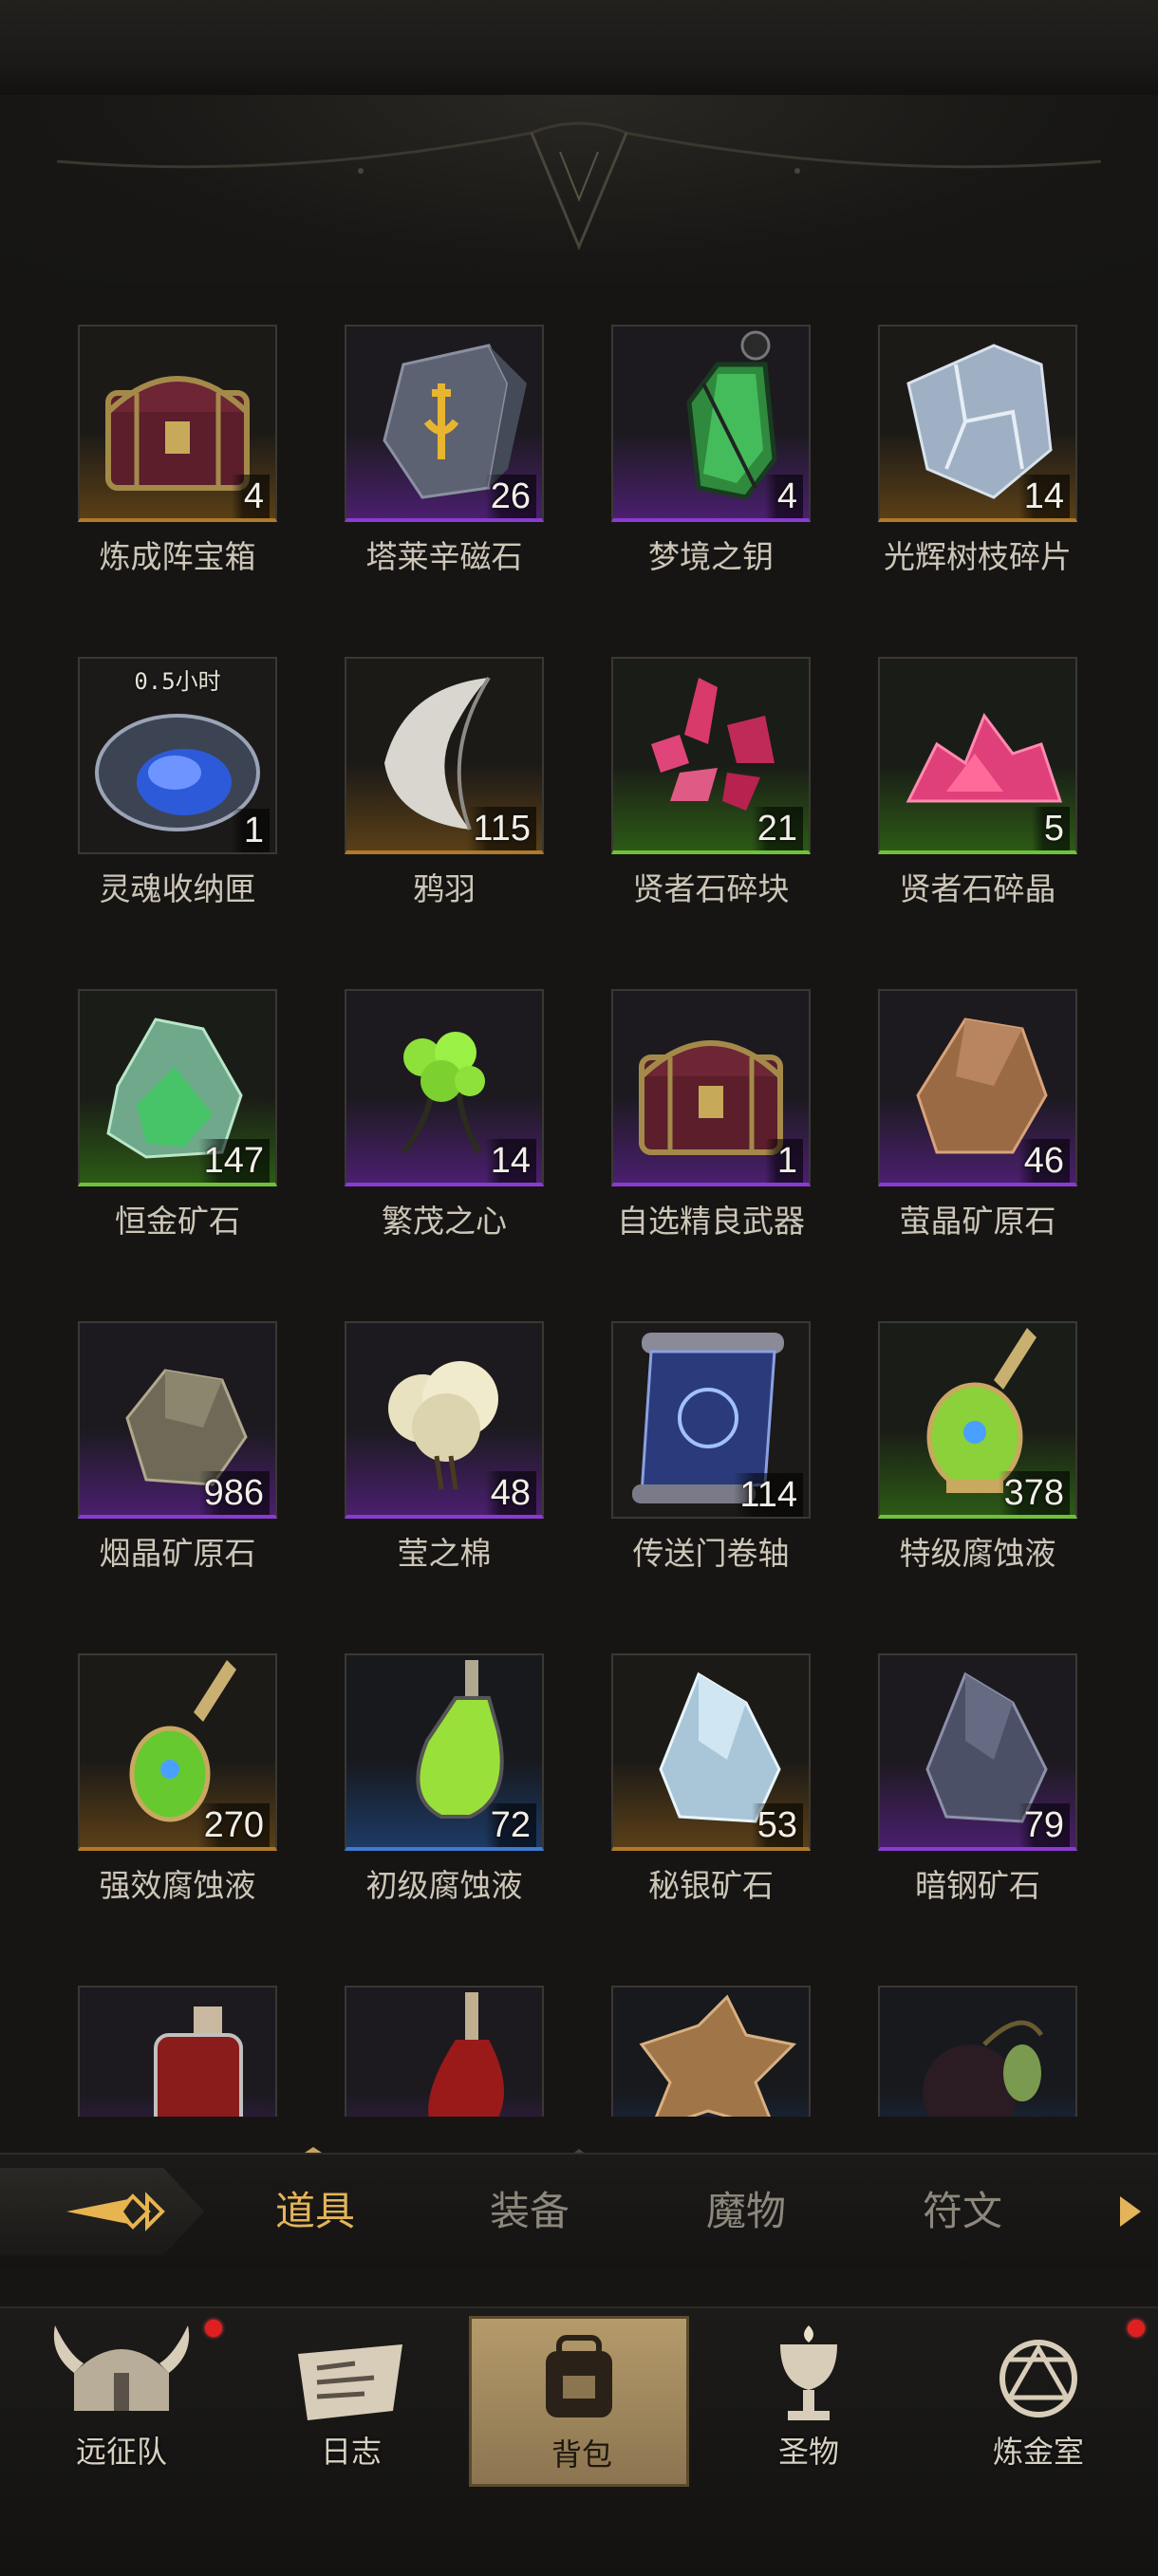 The height and width of the screenshot is (2576, 1158). Describe the element at coordinates (510, 1825) in the screenshot. I see `item-count: 72` at that location.